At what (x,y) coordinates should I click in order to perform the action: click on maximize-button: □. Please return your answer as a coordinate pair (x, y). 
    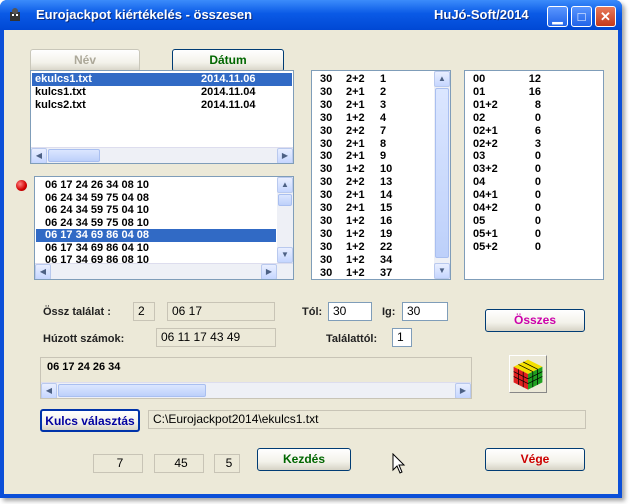
    Looking at the image, I should click on (581, 16).